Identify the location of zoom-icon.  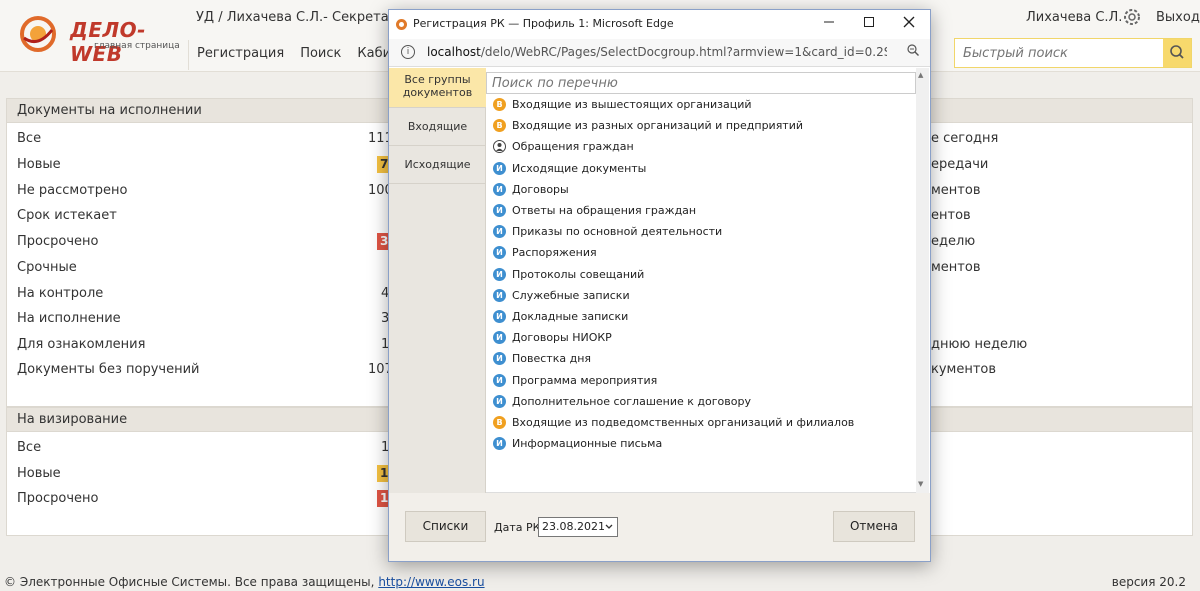
(913, 50).